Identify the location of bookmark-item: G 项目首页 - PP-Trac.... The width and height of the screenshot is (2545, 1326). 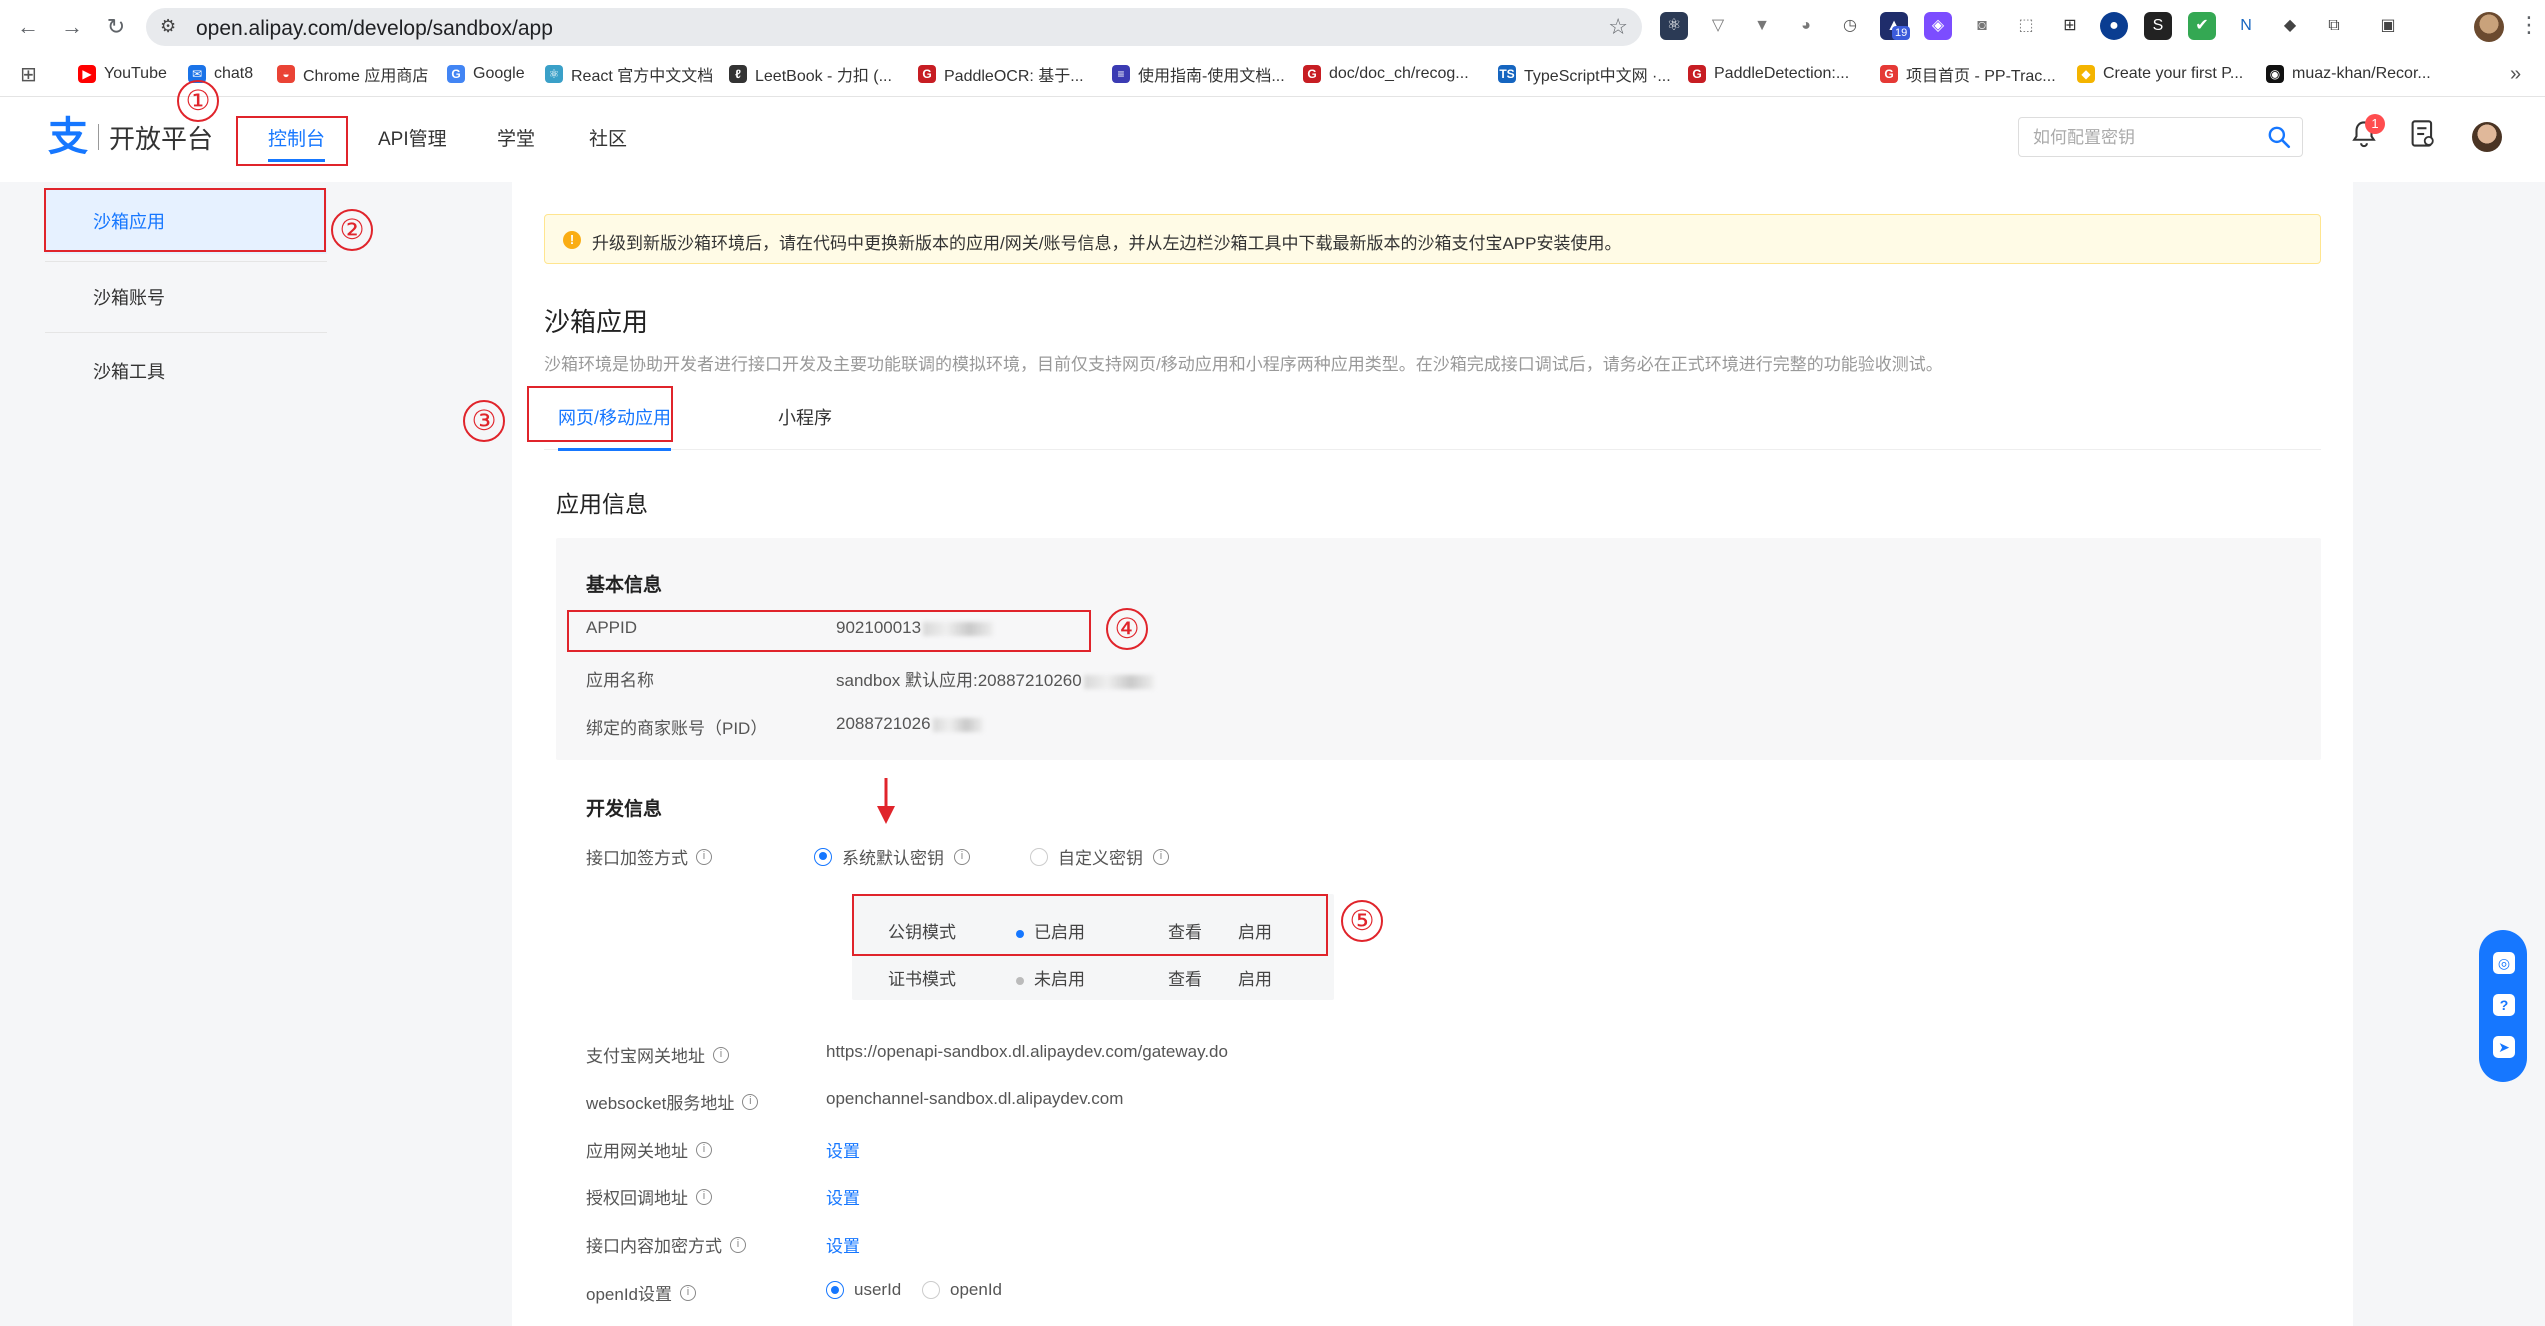
(1968, 74).